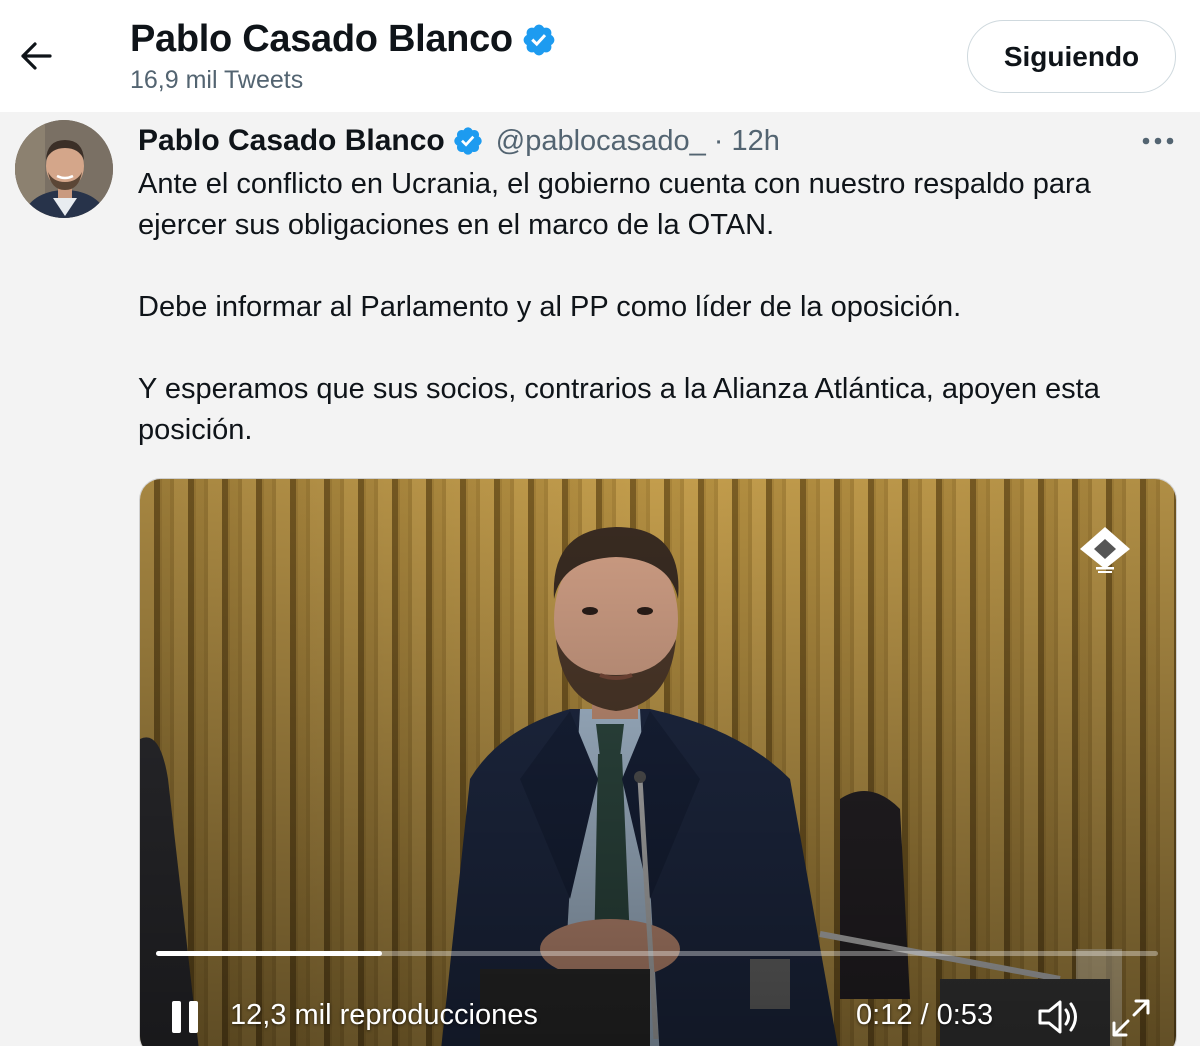 The width and height of the screenshot is (1200, 1046). Describe the element at coordinates (321, 39) in the screenshot. I see `profile-name: Pablo Casado Blanco` at that location.